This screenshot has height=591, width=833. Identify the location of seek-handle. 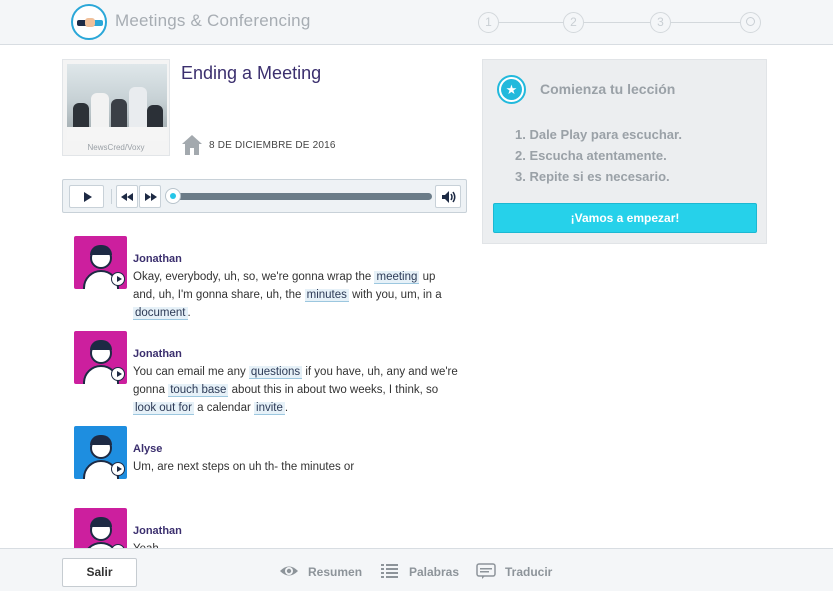
(173, 196).